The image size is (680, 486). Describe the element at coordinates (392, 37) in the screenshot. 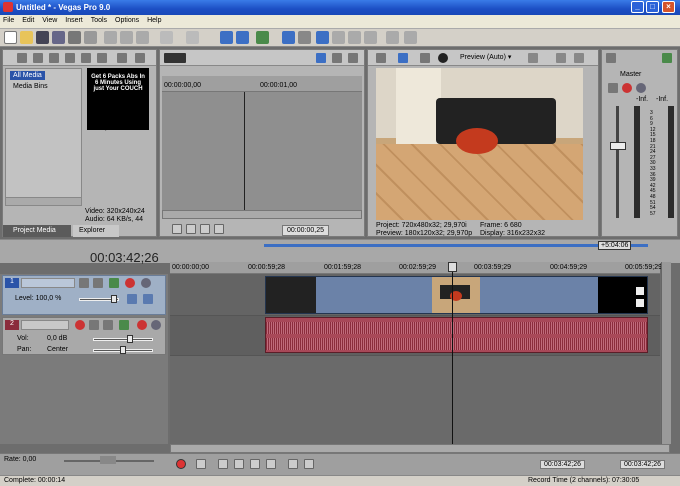

I see `help-icon` at that location.